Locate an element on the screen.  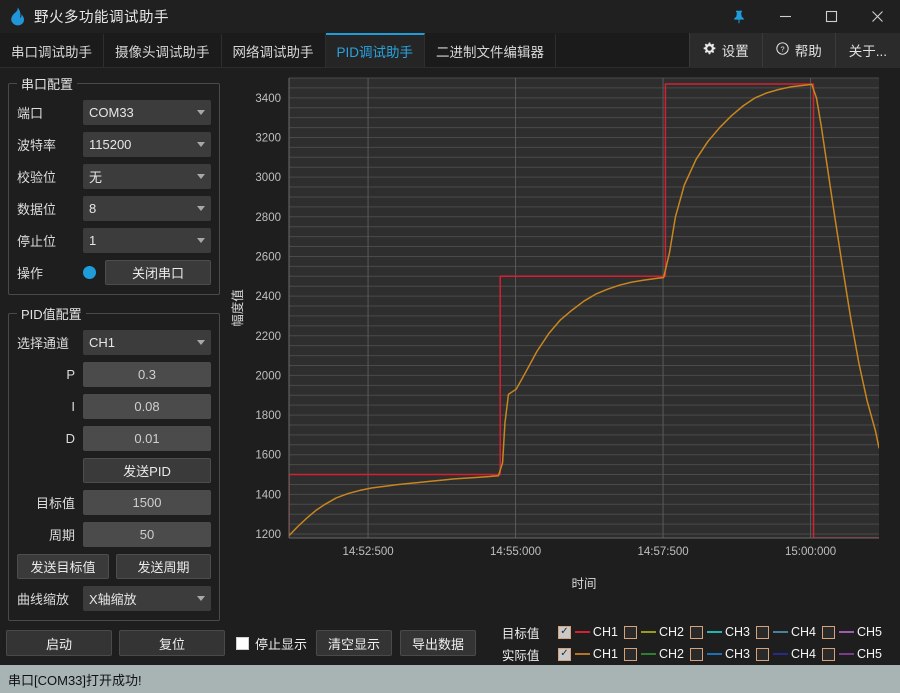
tab-bar-spacer is located at coordinates (622, 50).